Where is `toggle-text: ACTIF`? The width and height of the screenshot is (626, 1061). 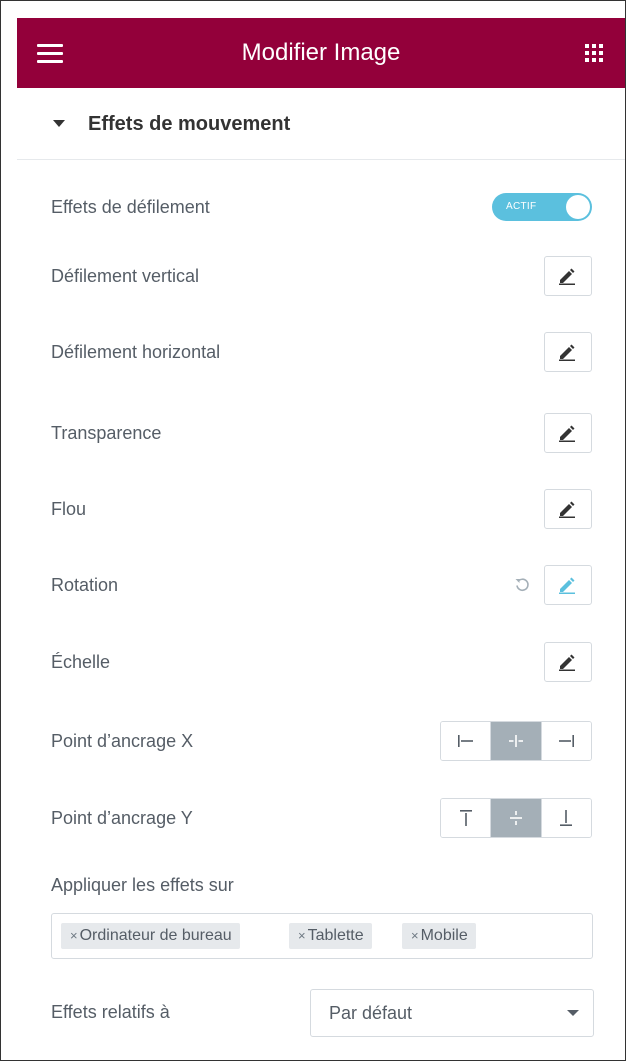
toggle-text: ACTIF is located at coordinates (521, 206).